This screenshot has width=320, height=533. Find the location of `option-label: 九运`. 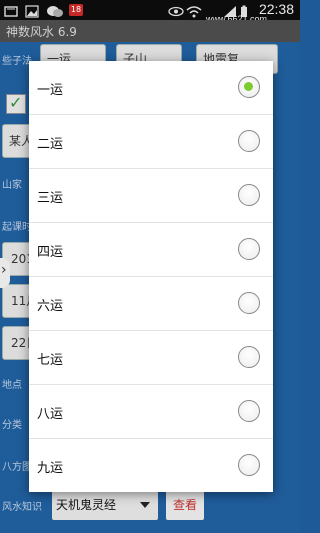

option-label: 九运 is located at coordinates (50, 468).